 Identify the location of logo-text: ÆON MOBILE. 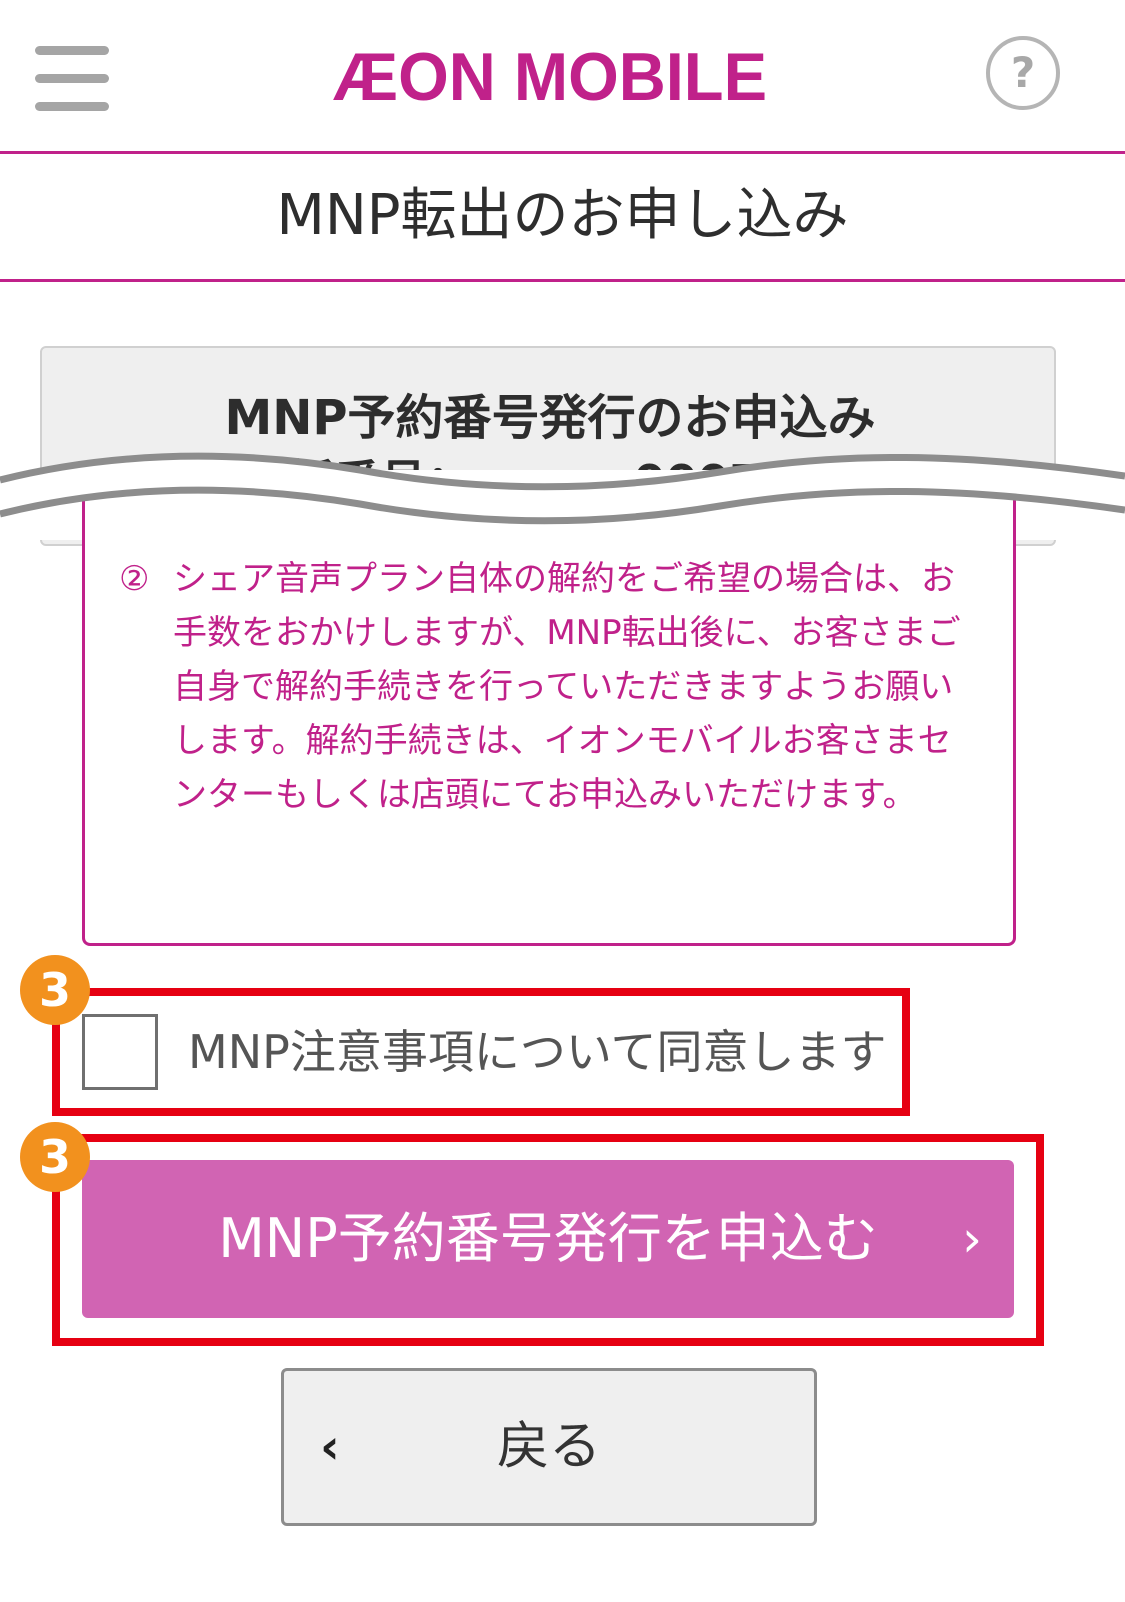
(550, 74).